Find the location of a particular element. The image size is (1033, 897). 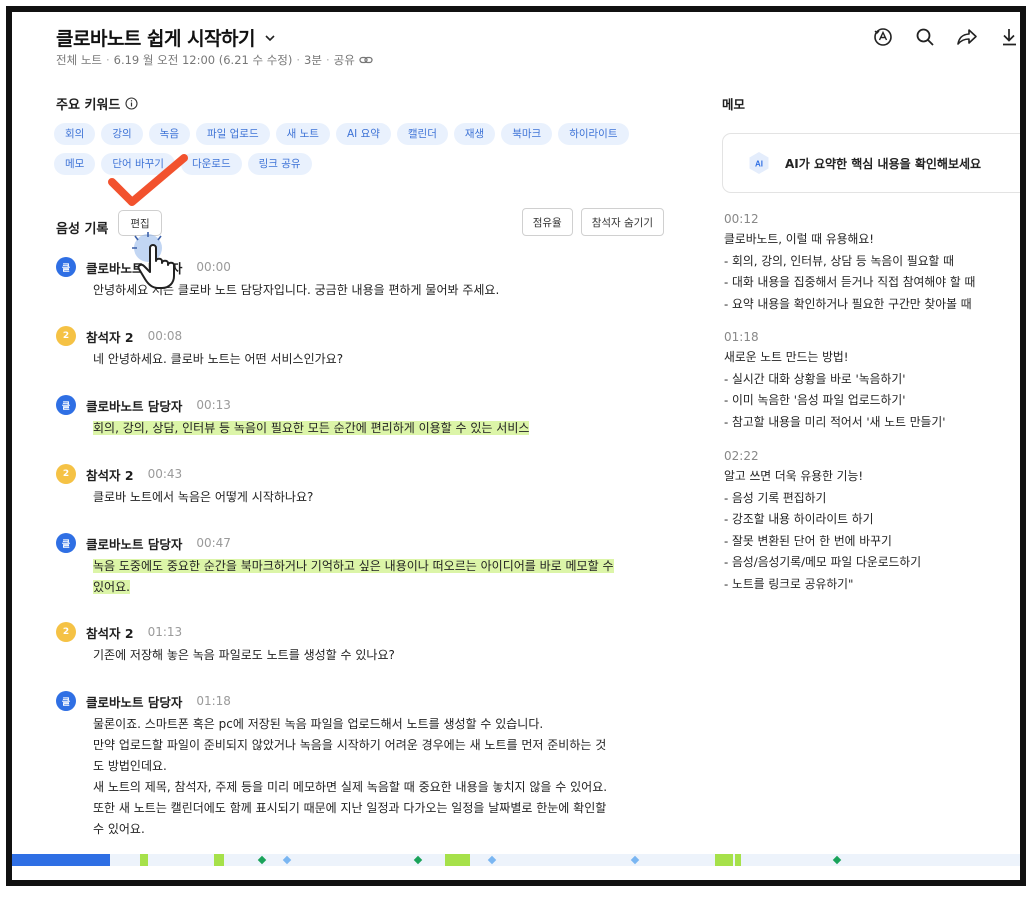

check-mark-icon is located at coordinates (148, 180).